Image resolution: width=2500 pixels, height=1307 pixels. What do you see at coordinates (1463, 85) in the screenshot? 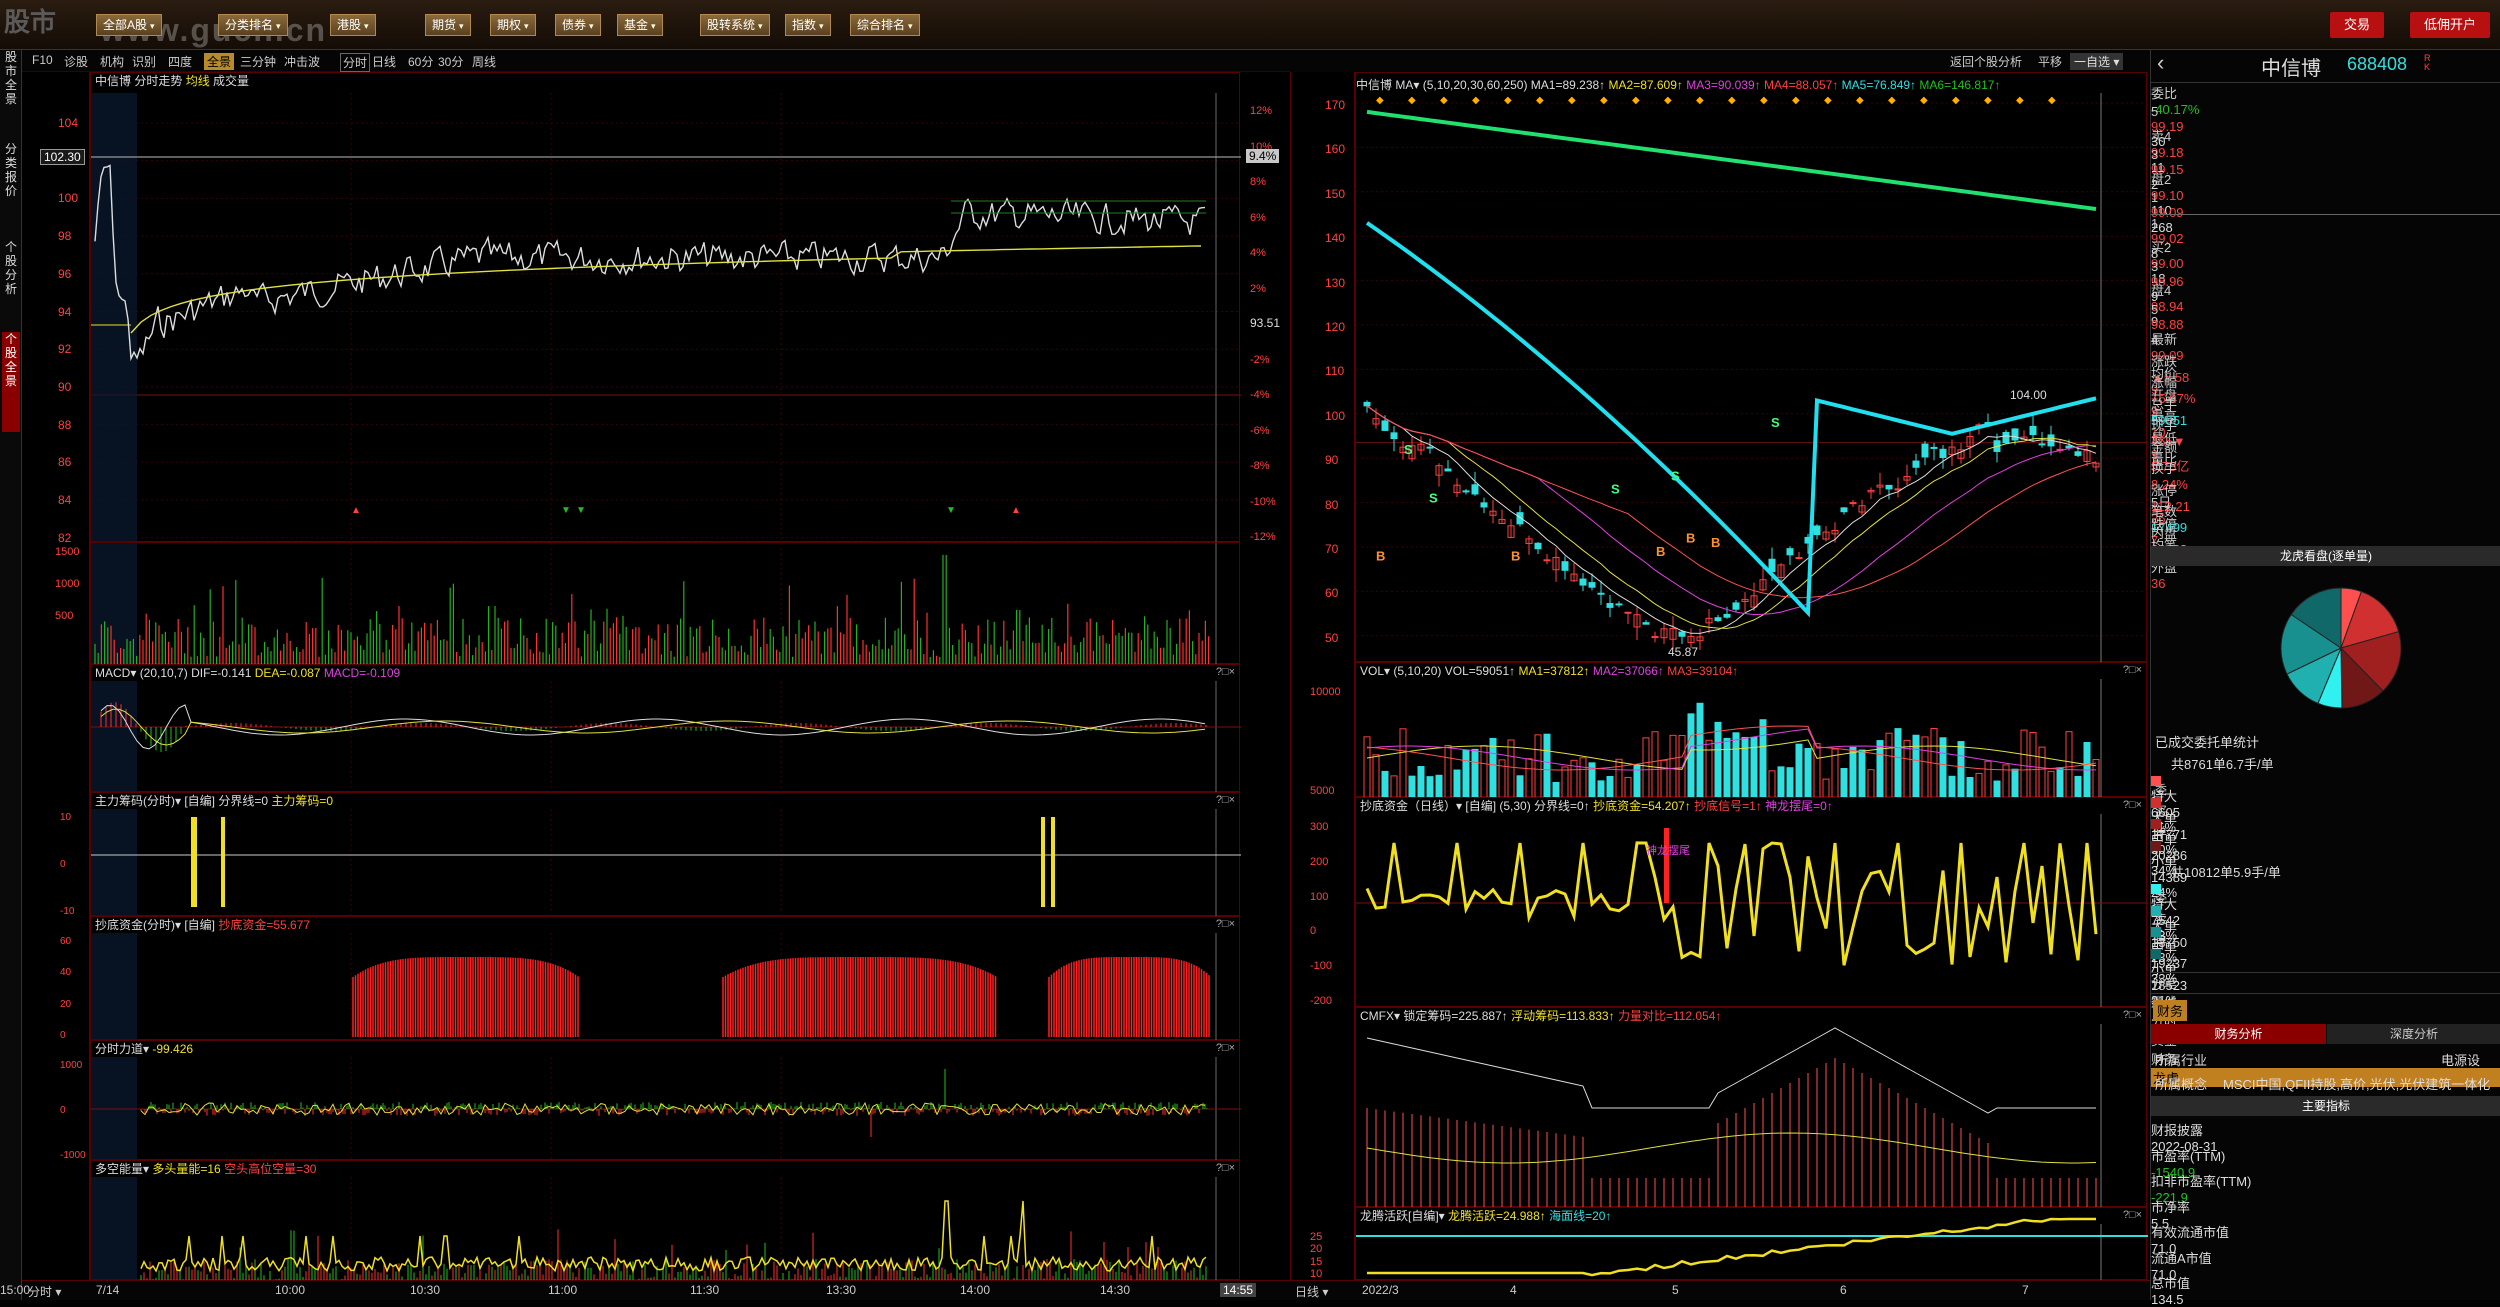
I see `daily-title-part: MA▾ (5,10,20,30,60,250)` at bounding box center [1463, 85].